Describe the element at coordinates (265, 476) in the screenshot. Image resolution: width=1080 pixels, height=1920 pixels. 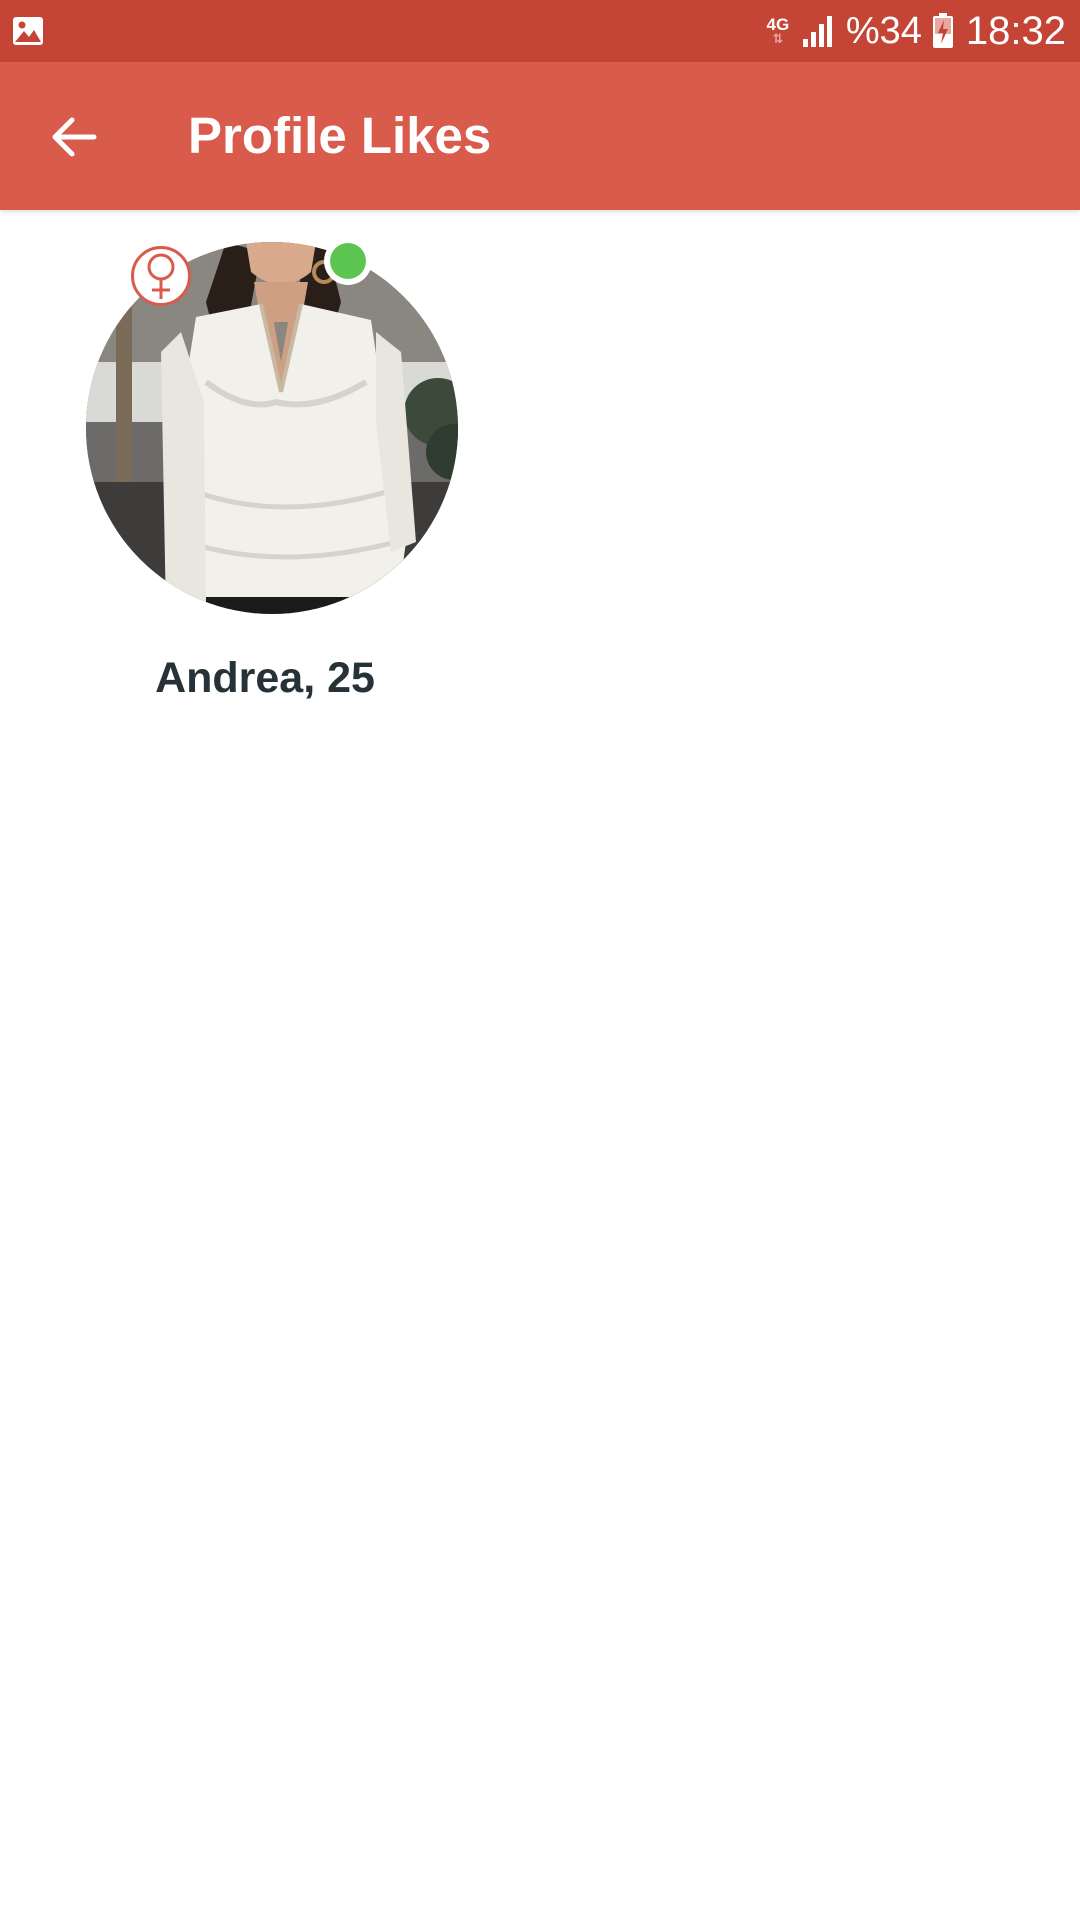
I see `profile-card: Andrea, 25` at that location.